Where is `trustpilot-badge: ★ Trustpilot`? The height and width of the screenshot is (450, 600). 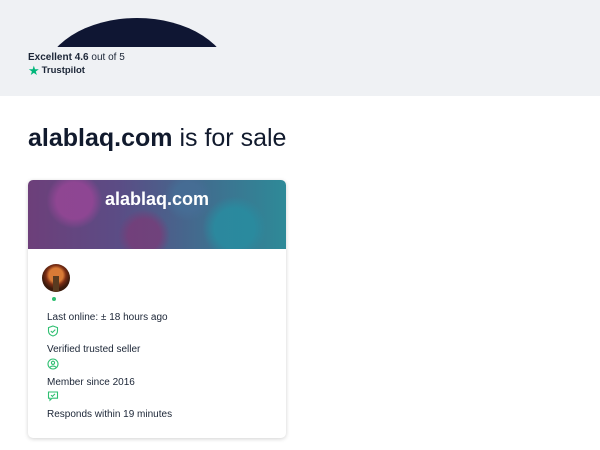
trustpilot-badge: ★ Trustpilot is located at coordinates (56, 70).